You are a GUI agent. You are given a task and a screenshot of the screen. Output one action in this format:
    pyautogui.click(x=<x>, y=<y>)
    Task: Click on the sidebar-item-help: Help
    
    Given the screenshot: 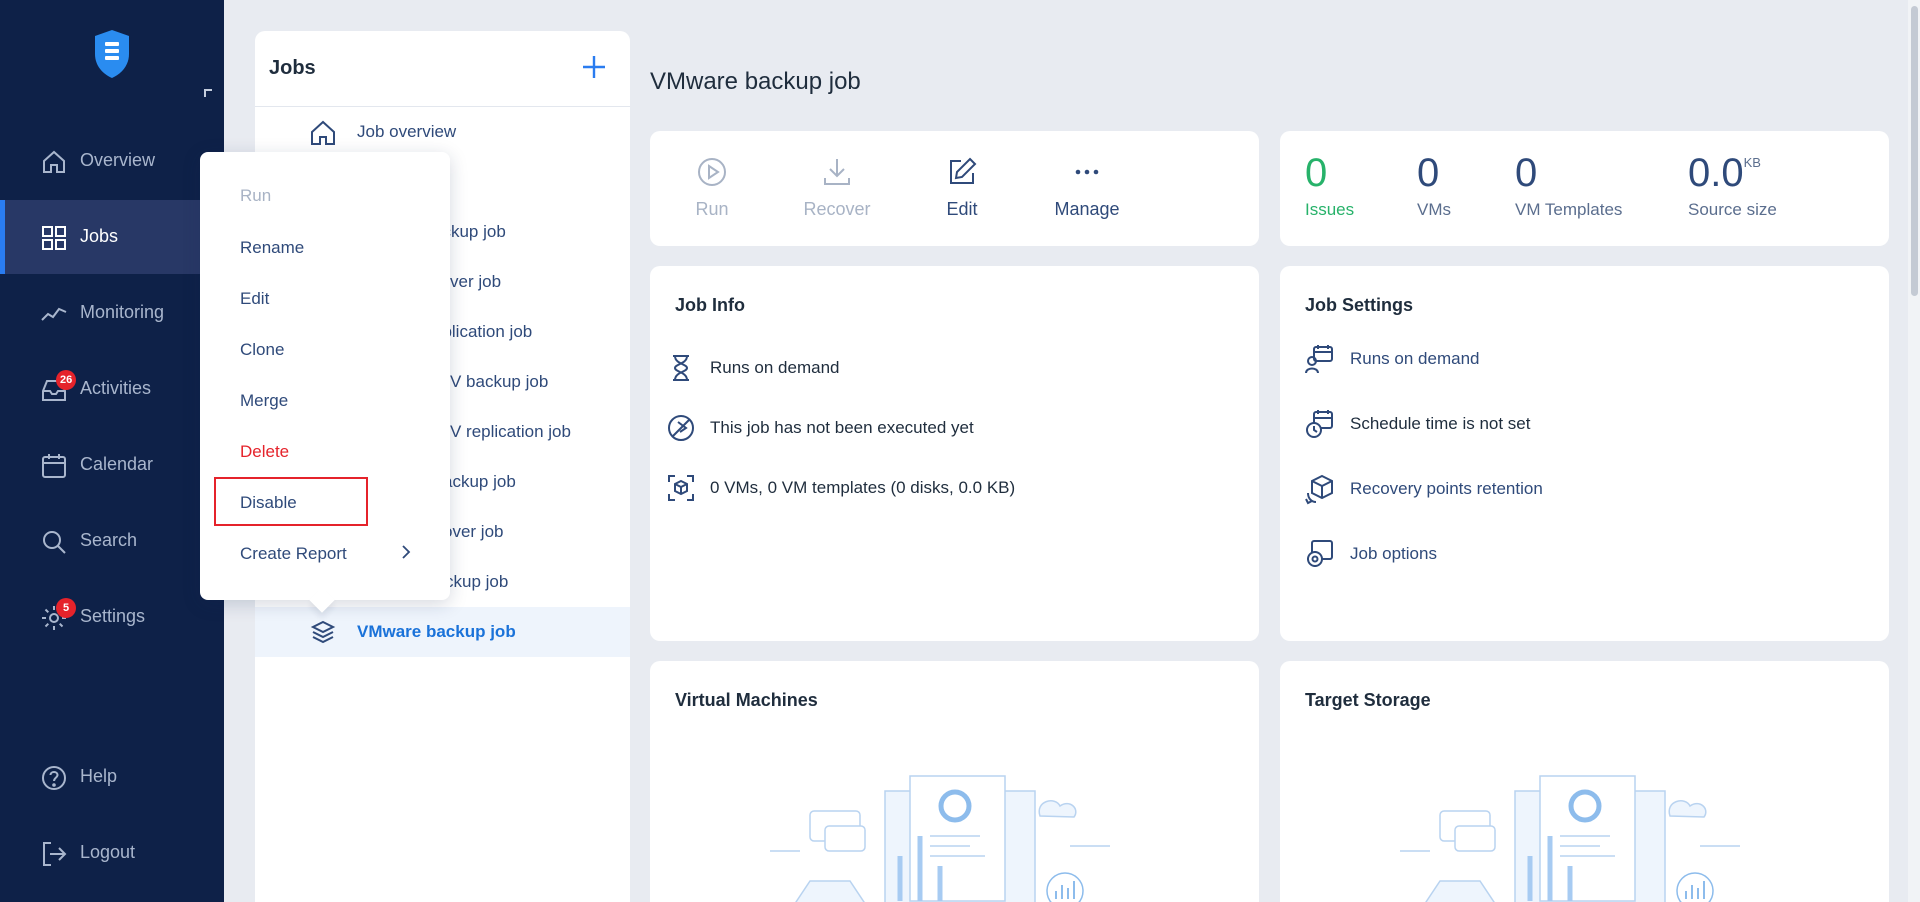 What is the action you would take?
    pyautogui.click(x=112, y=777)
    